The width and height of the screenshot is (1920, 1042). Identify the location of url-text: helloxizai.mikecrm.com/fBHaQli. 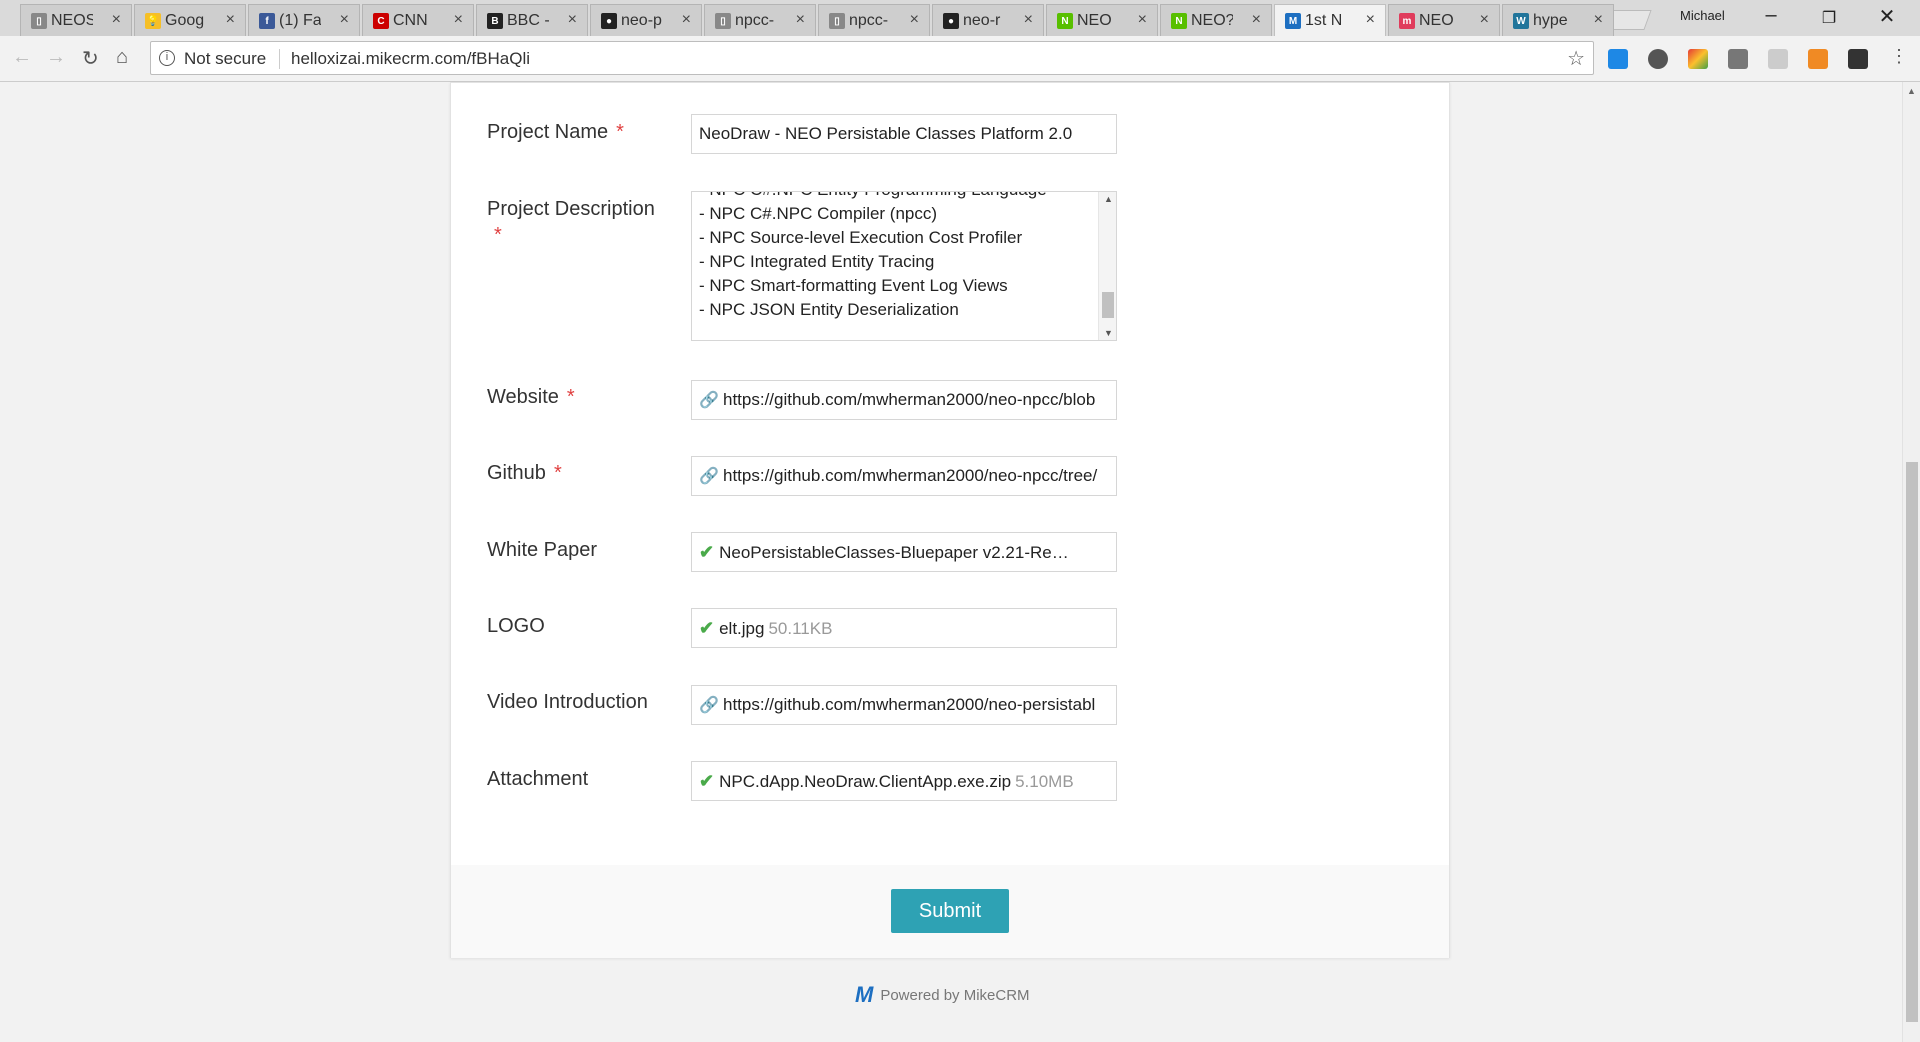
(410, 59).